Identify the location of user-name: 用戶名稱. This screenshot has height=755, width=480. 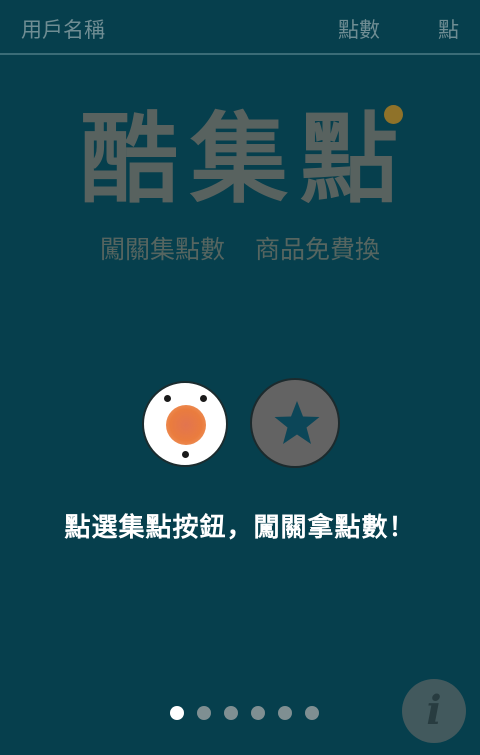
(63, 29).